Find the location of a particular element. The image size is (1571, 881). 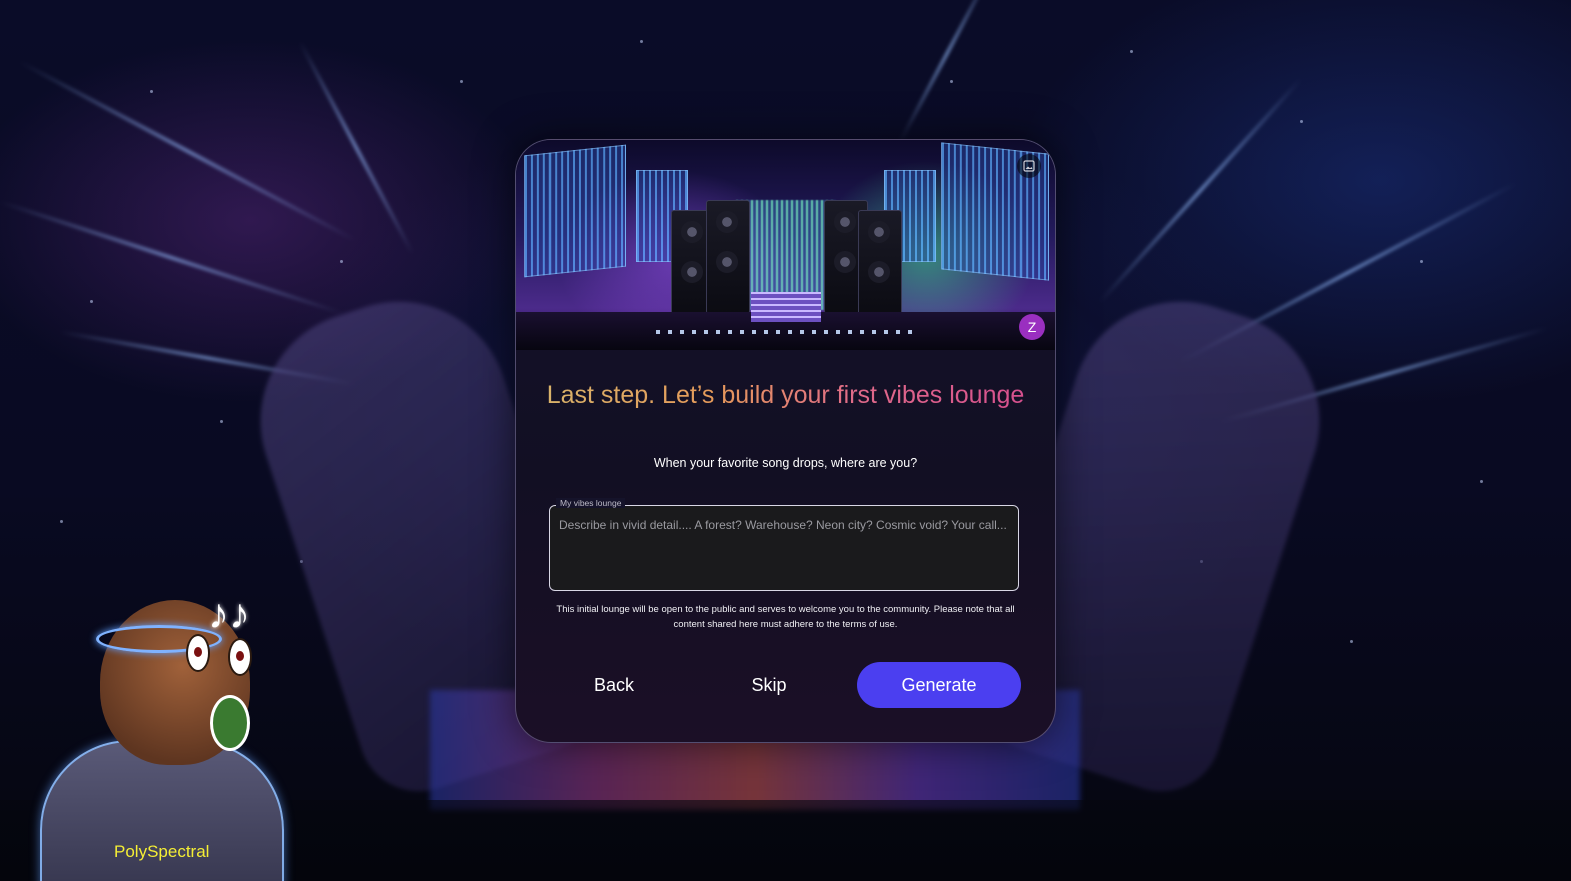

polyspectral-character: ♪♪ PolySpectral is located at coordinates (160, 735).